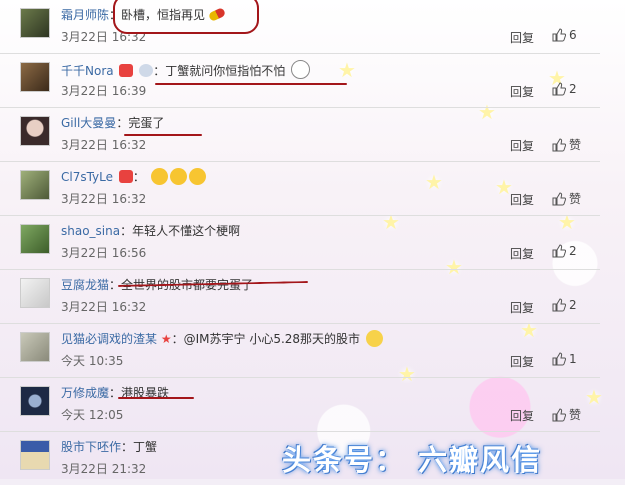 This screenshot has width=625, height=485. What do you see at coordinates (85, 393) in the screenshot?
I see `comment-username: 万修成魔` at bounding box center [85, 393].